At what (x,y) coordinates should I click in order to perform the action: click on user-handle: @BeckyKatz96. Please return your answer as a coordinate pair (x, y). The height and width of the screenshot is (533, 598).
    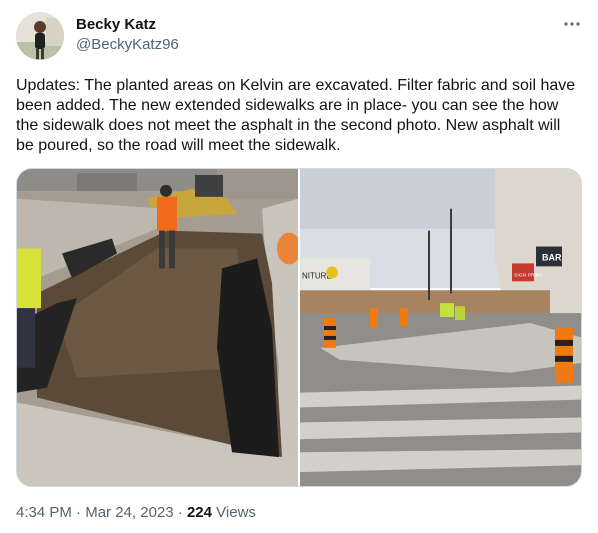
    Looking at the image, I should click on (127, 45).